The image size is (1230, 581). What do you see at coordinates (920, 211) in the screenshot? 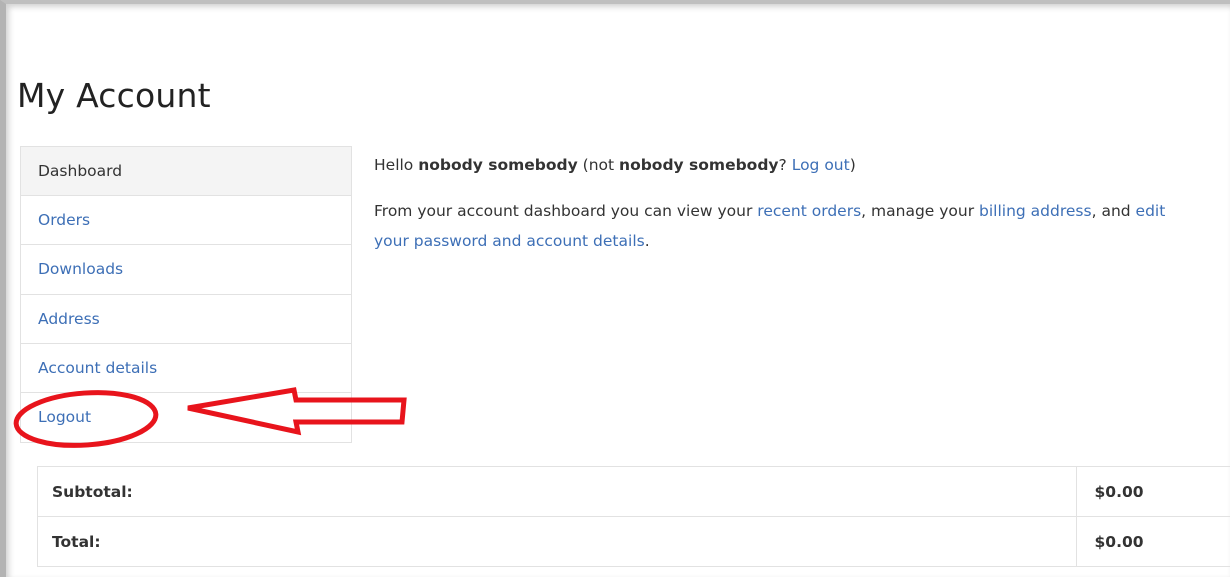
I see `description-part2: , manage your` at bounding box center [920, 211].